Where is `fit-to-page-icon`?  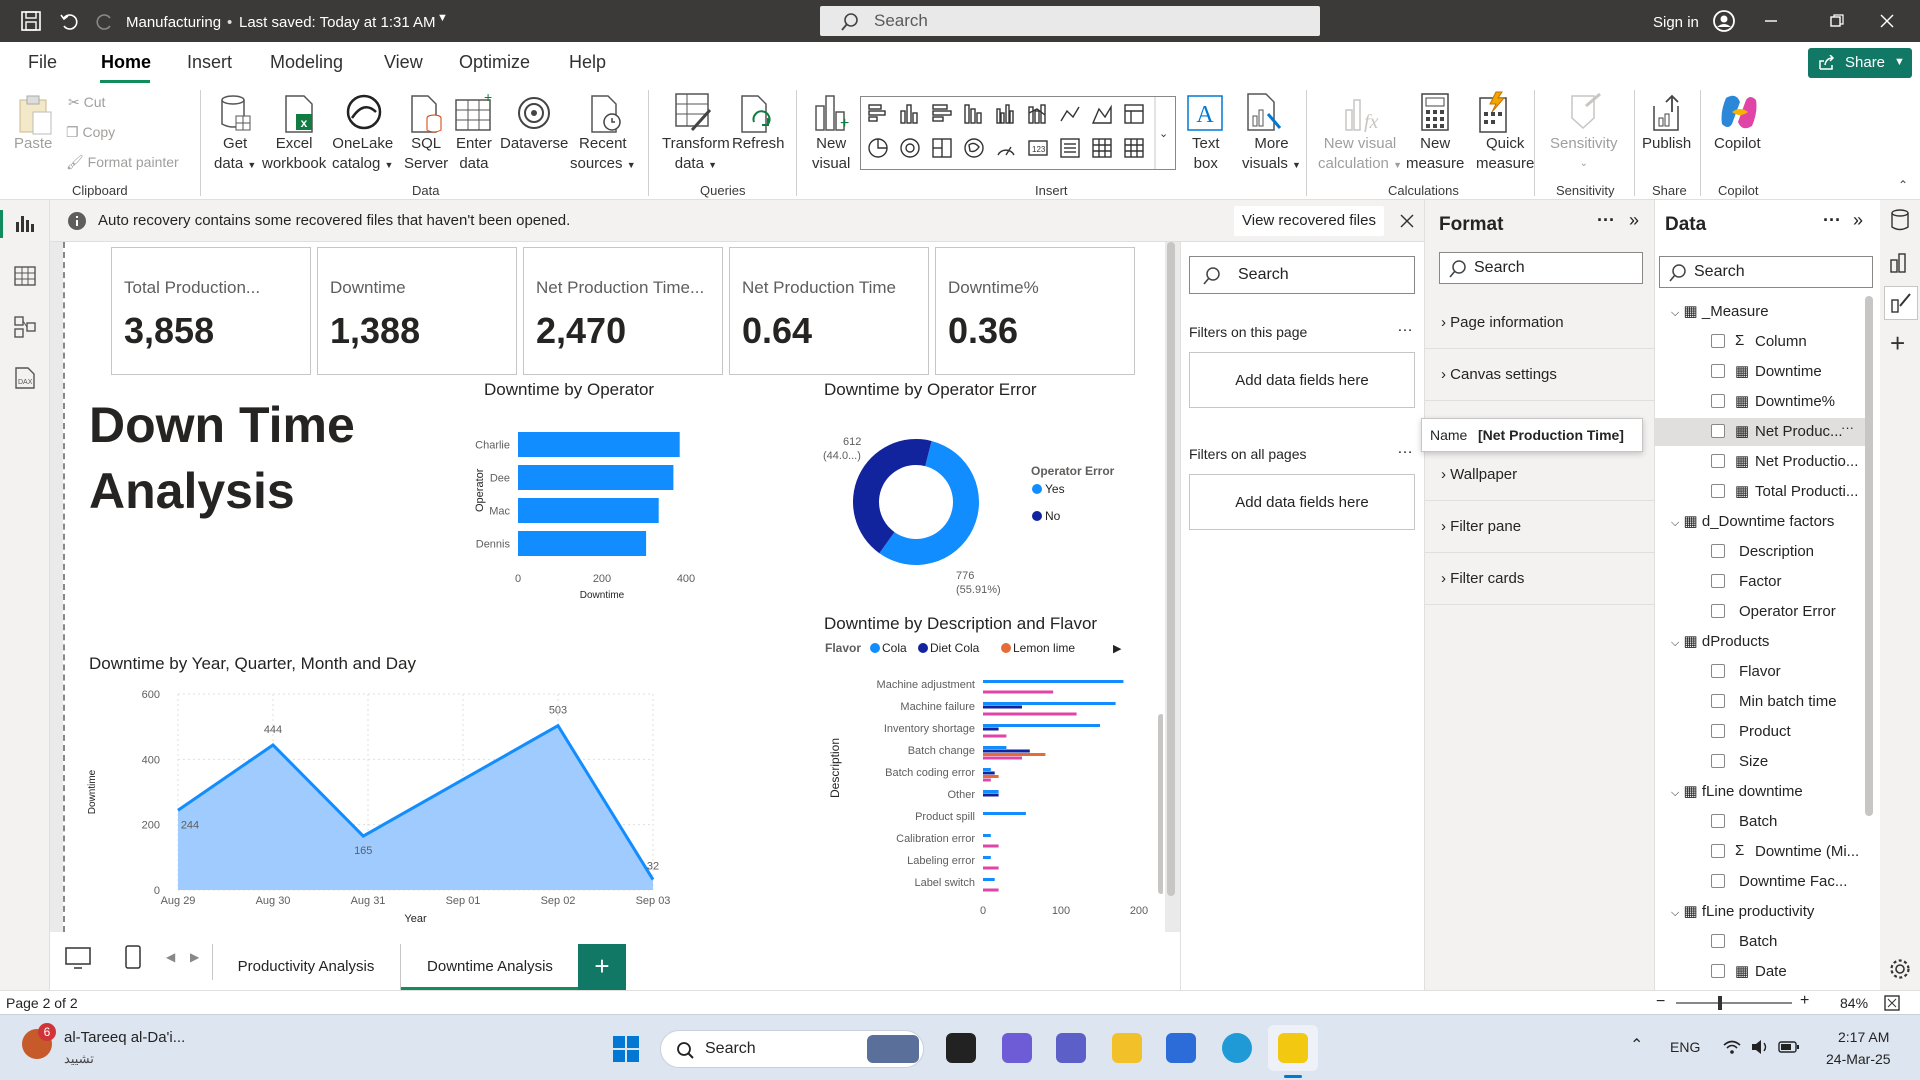 fit-to-page-icon is located at coordinates (1892, 1003).